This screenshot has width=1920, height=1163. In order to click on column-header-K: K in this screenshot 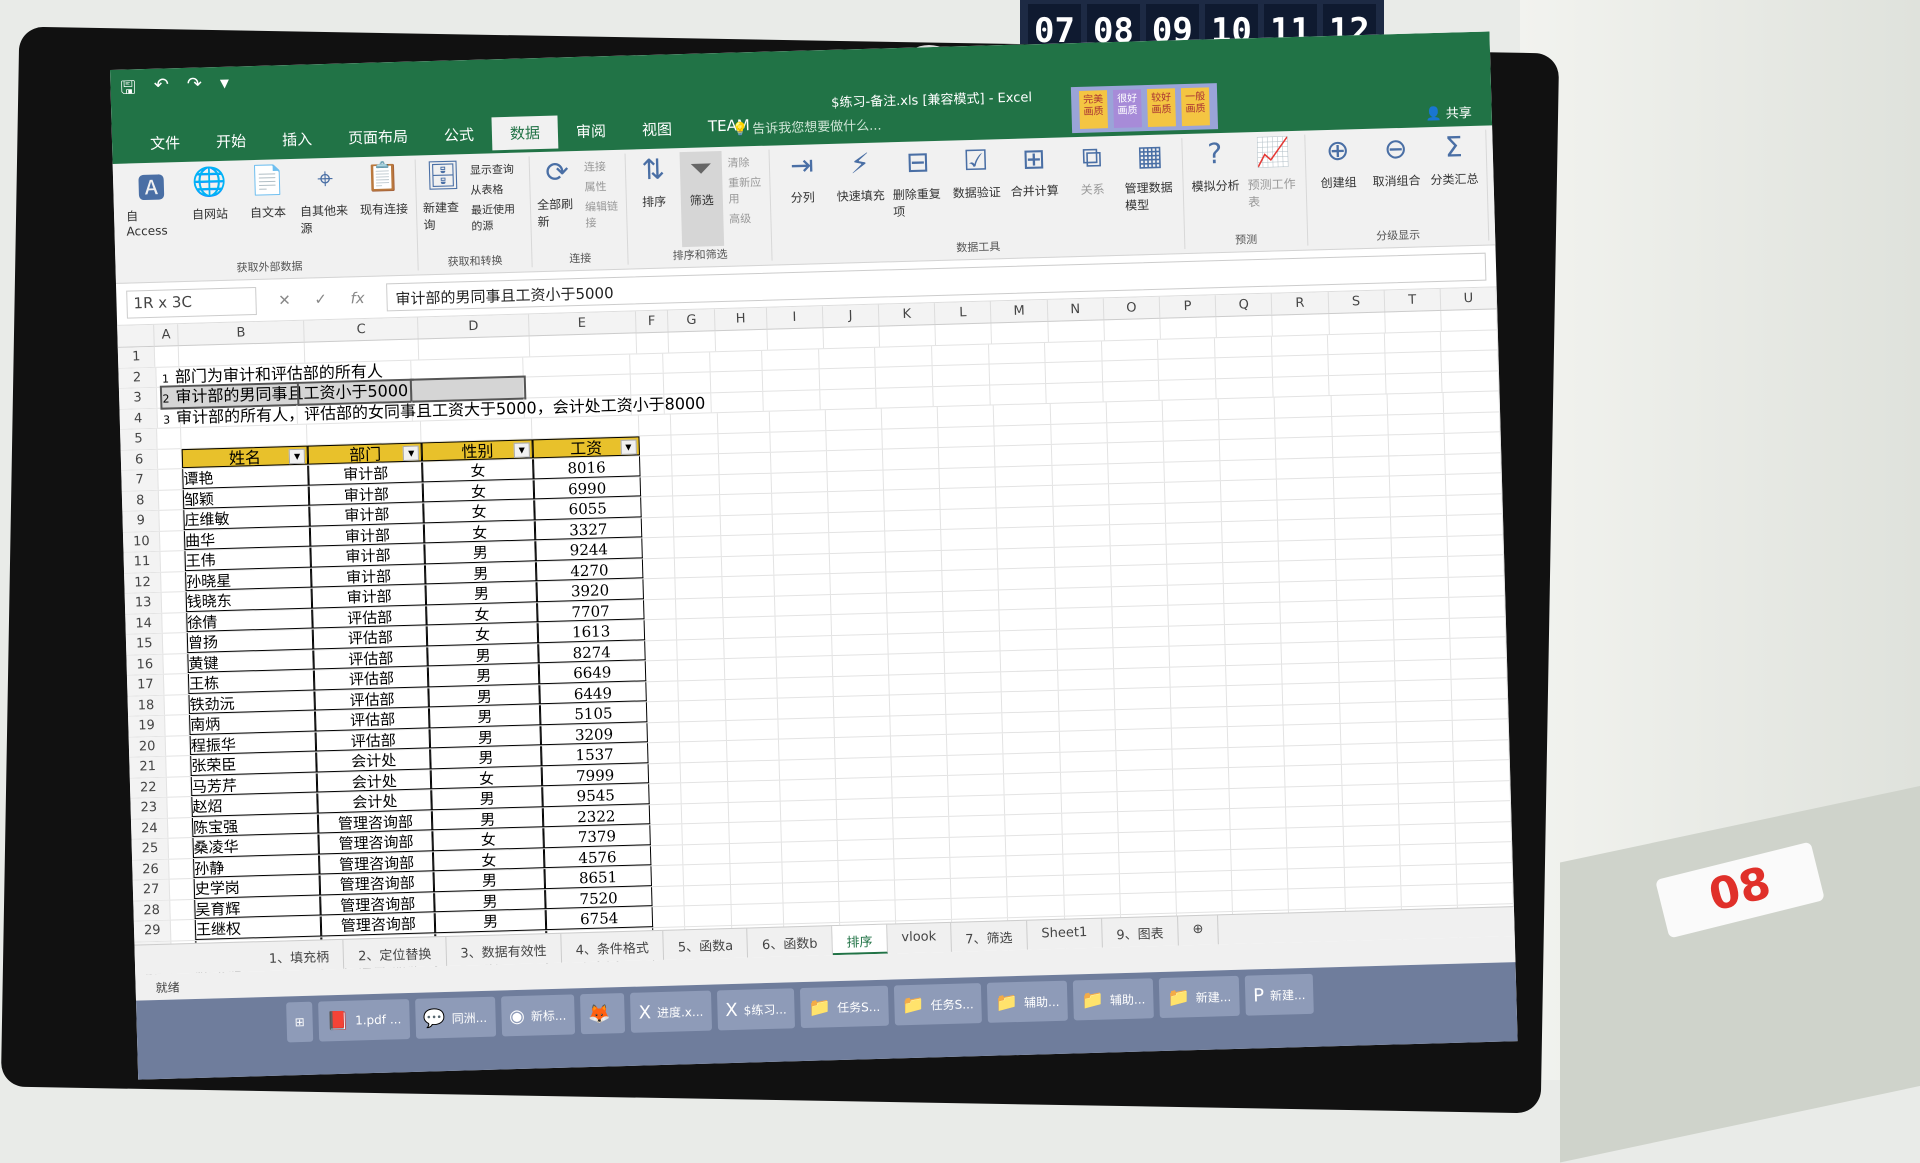, I will do `click(907, 314)`.